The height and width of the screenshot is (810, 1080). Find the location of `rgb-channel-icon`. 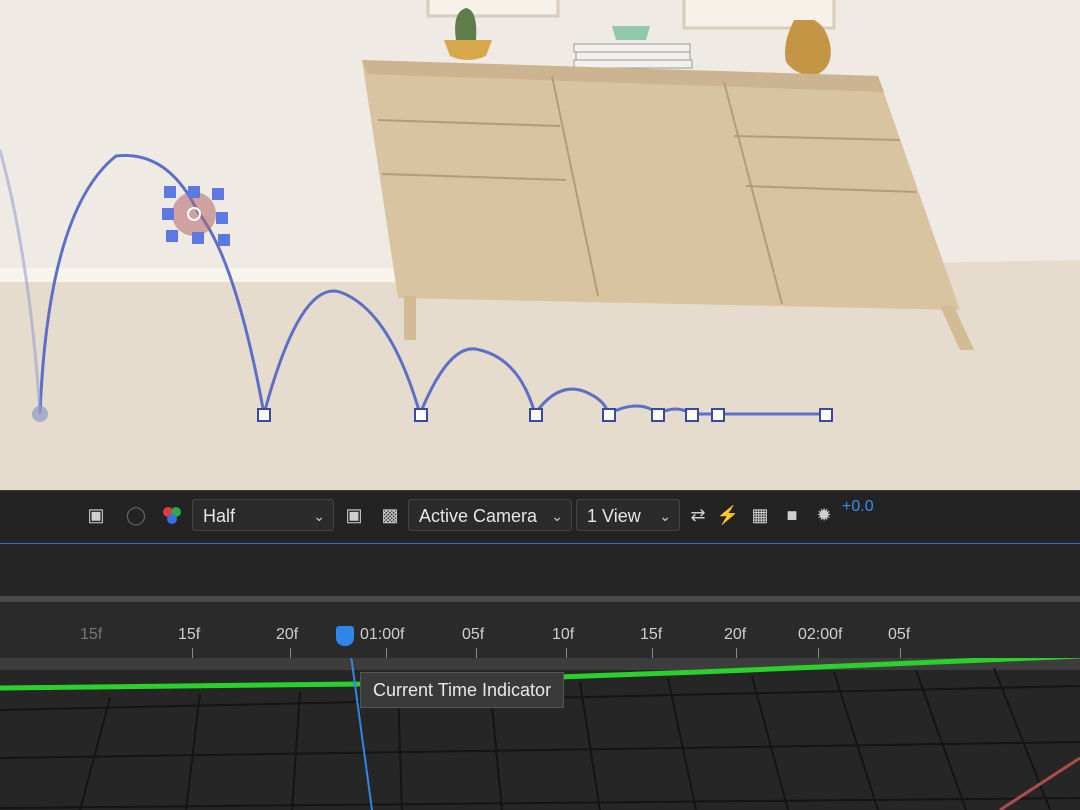

rgb-channel-icon is located at coordinates (172, 515).